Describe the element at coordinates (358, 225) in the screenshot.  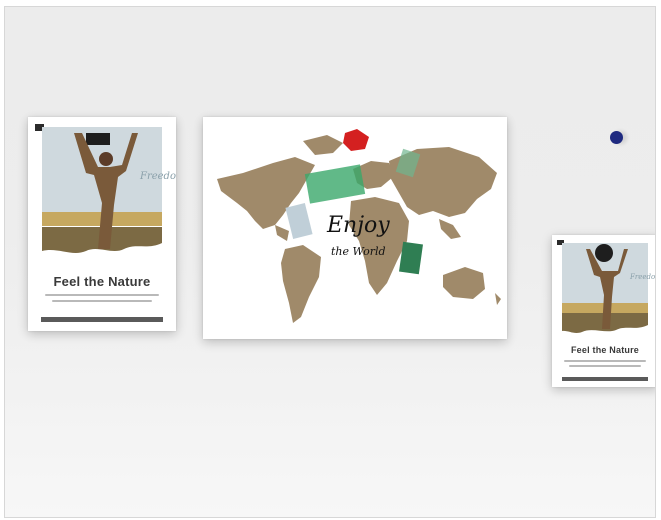
I see `map-title-line1: Enjoy` at that location.